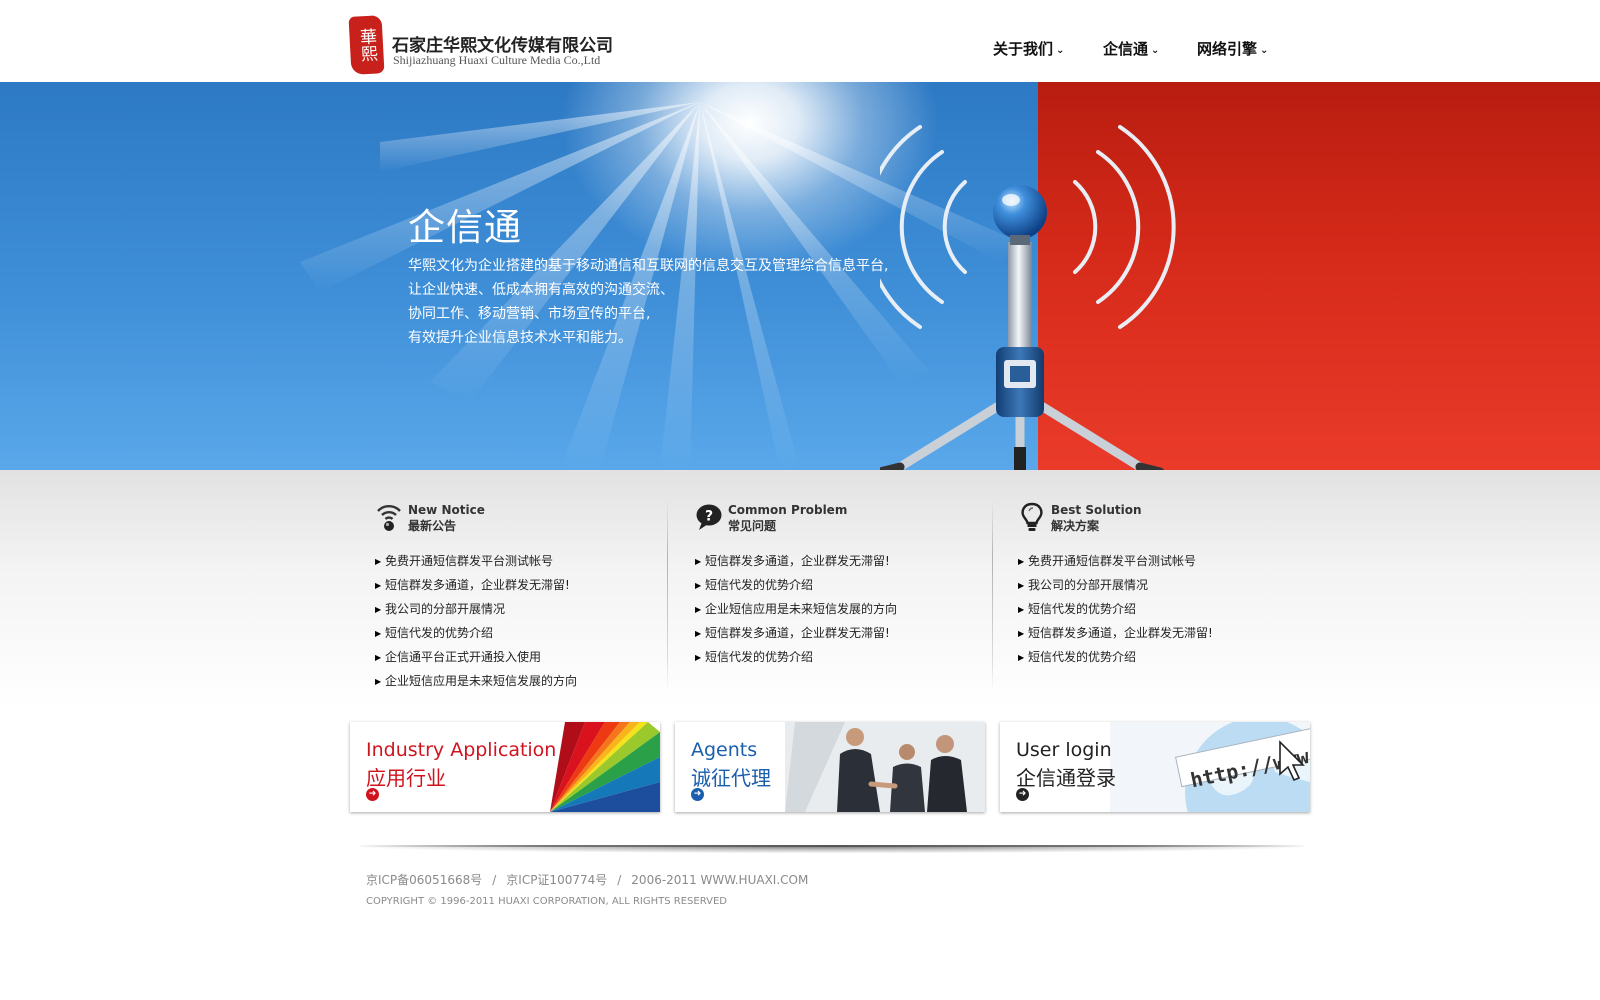 Image resolution: width=1600 pixels, height=1000 pixels. Describe the element at coordinates (788, 510) in the screenshot. I see `panel-title-en: Common Problem` at that location.